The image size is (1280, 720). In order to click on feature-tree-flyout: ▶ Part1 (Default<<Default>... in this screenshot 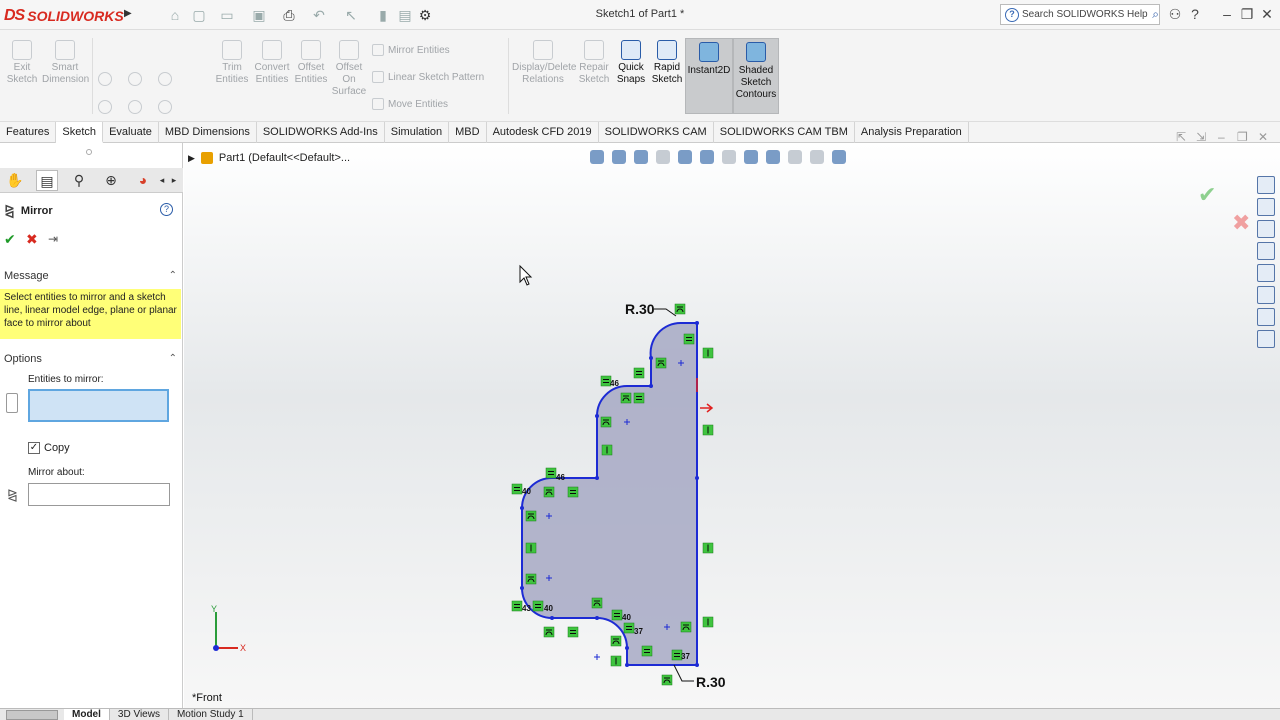, I will do `click(269, 158)`.